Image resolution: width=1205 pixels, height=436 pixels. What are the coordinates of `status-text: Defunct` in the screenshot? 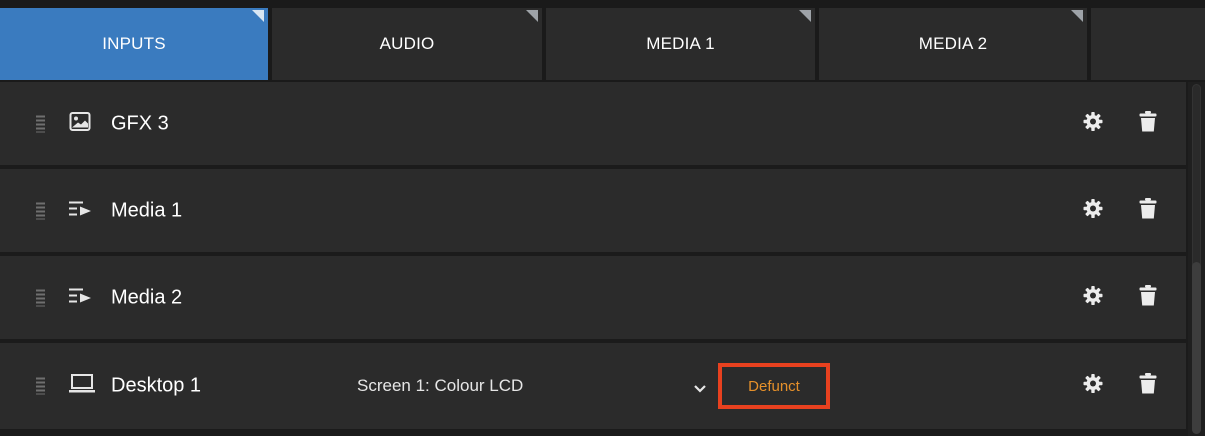 It's located at (774, 386).